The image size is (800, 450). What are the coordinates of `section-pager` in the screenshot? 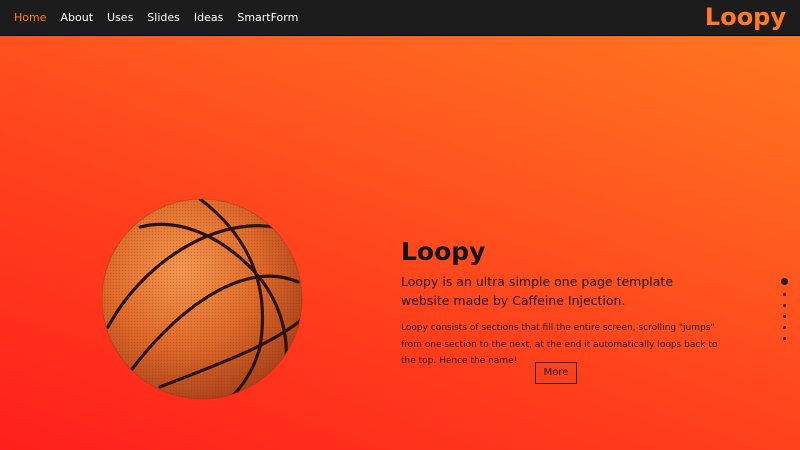 It's located at (784, 313).